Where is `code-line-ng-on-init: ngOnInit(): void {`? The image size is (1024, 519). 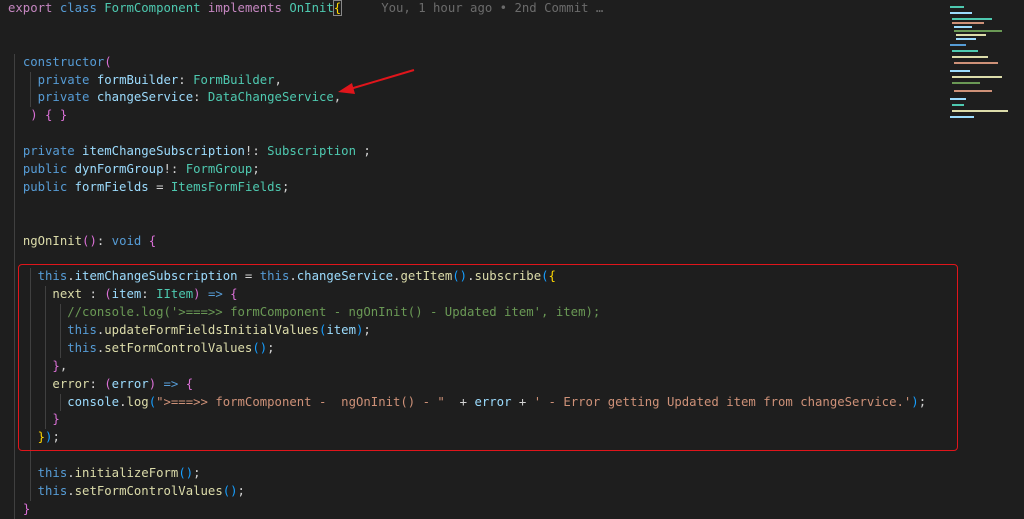
code-line-ng-on-init: ngOnInit(): void { is located at coordinates (473, 241).